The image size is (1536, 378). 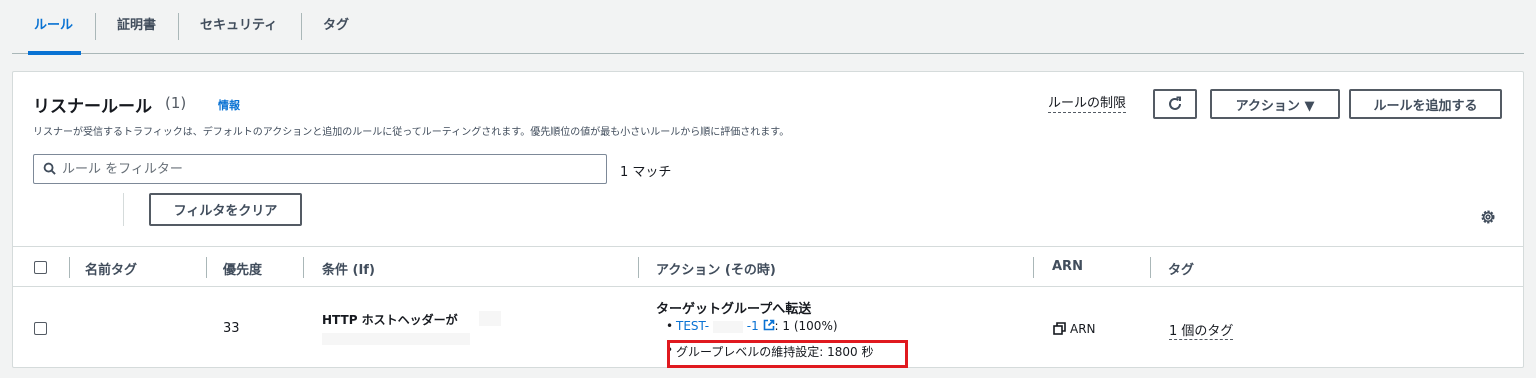 What do you see at coordinates (111, 268) in the screenshot?
I see `column-header-name-tag: 名前タグ` at bounding box center [111, 268].